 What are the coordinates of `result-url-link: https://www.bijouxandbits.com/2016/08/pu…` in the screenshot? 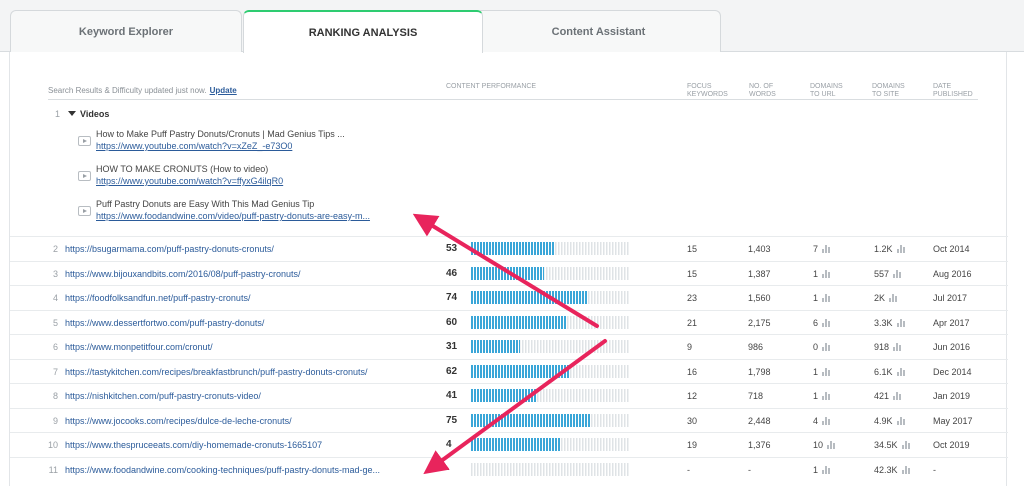 It's located at (182, 274).